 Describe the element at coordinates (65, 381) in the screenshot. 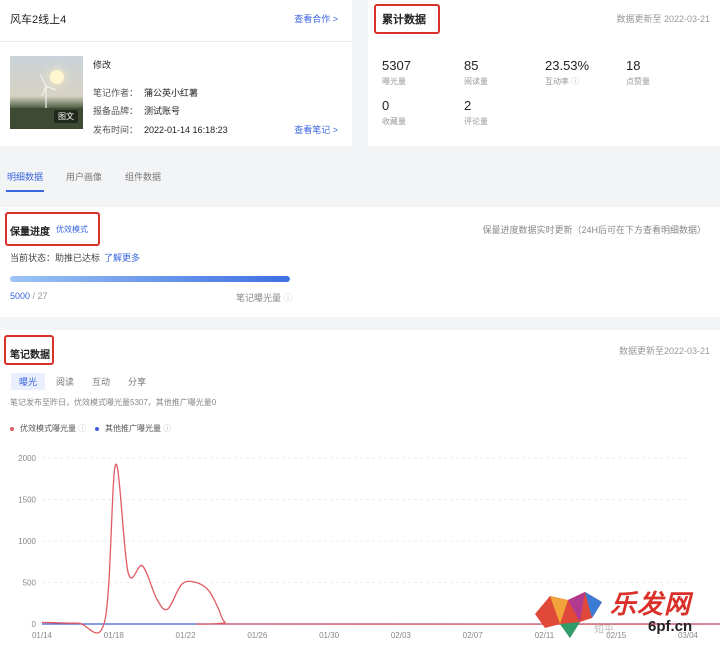

I see `subtab-reads: 阅读` at that location.